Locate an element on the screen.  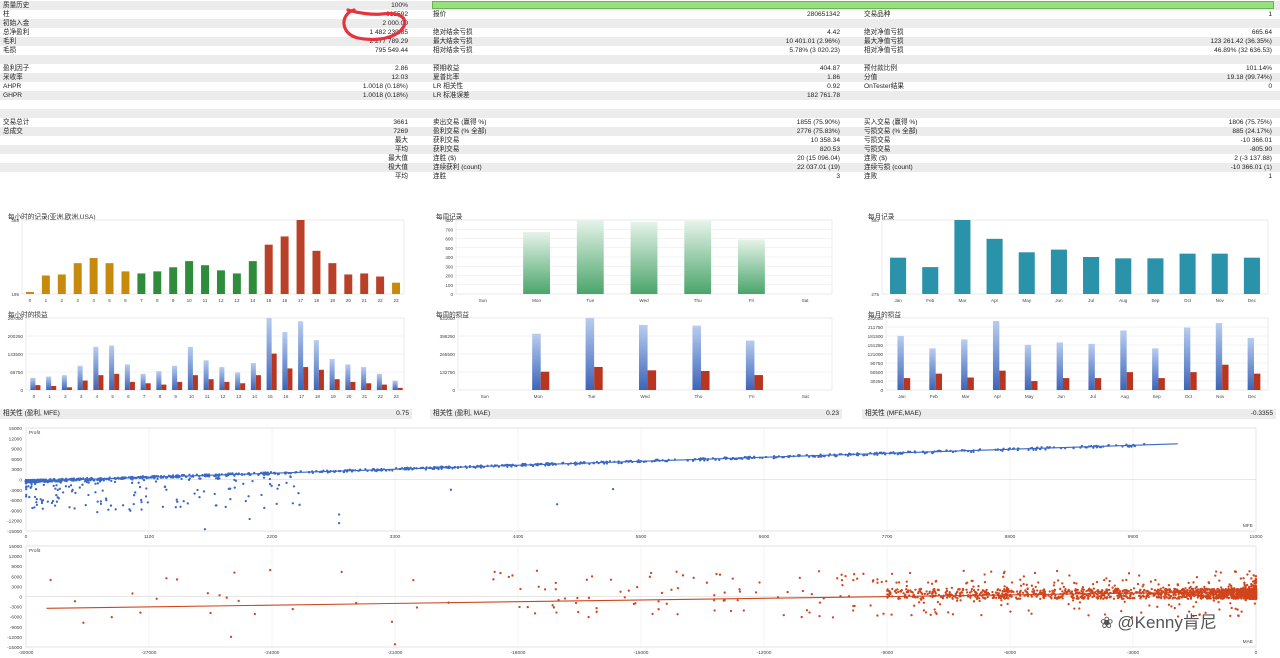
corr-mfe-mae-label: 相关性 (MFE,MAE) is located at coordinates (893, 413).